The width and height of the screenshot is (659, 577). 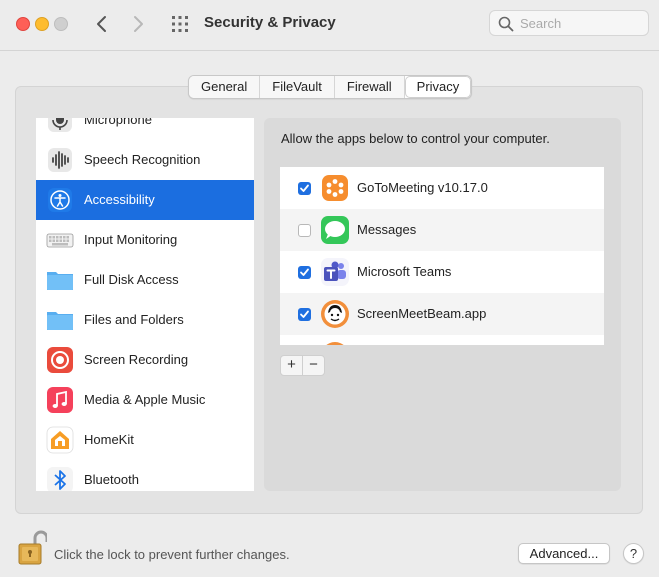 What do you see at coordinates (131, 279) in the screenshot?
I see `sidebar-item-label: Full Disk Access` at bounding box center [131, 279].